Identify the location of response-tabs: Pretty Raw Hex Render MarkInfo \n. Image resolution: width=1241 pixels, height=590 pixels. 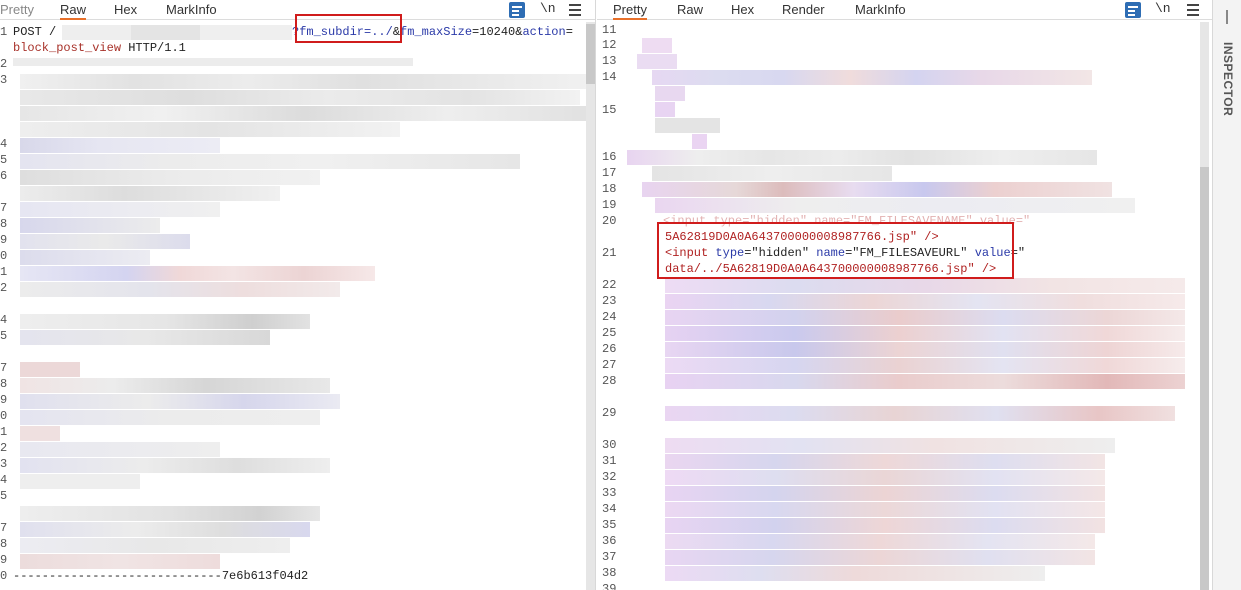
(904, 10).